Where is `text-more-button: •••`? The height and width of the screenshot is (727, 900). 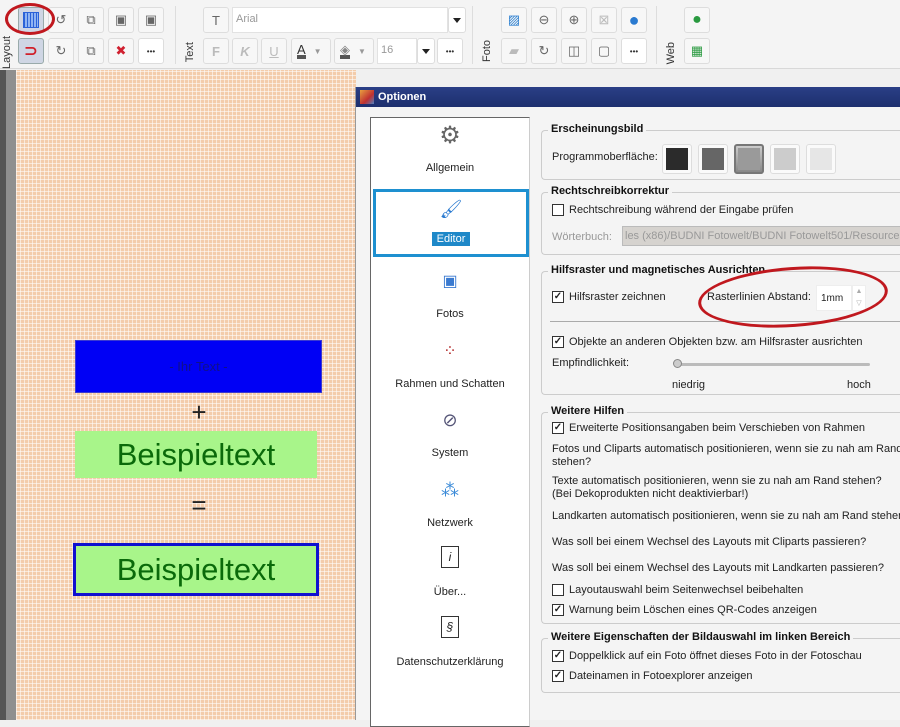
text-more-button: ••• is located at coordinates (450, 51).